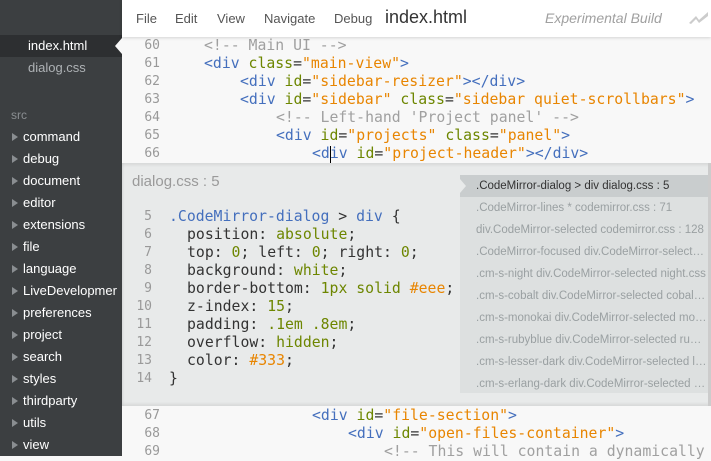 Image resolution: width=711 pixels, height=461 pixels. What do you see at coordinates (36, 444) in the screenshot?
I see `folder-label: view` at bounding box center [36, 444].